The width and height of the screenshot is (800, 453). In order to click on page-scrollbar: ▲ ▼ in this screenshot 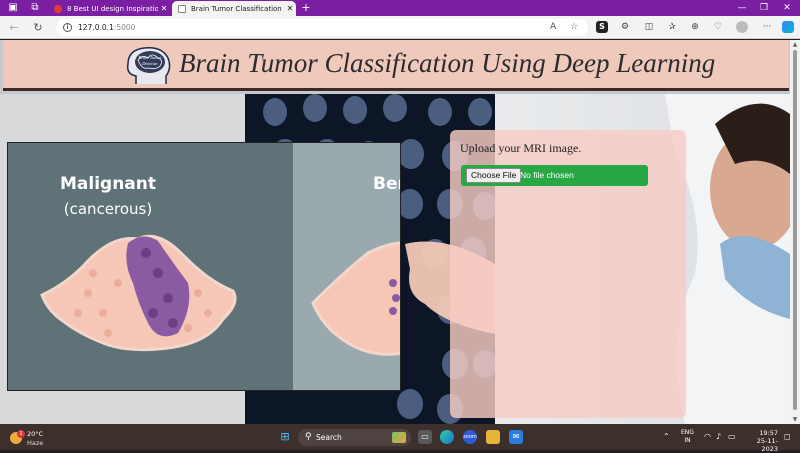, I will do `click(795, 232)`.